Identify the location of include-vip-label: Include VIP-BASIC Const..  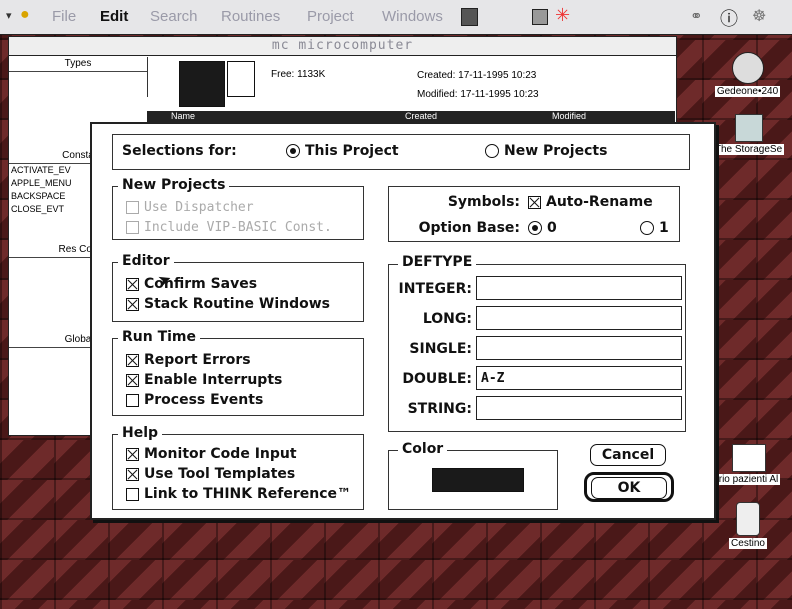
(238, 227).